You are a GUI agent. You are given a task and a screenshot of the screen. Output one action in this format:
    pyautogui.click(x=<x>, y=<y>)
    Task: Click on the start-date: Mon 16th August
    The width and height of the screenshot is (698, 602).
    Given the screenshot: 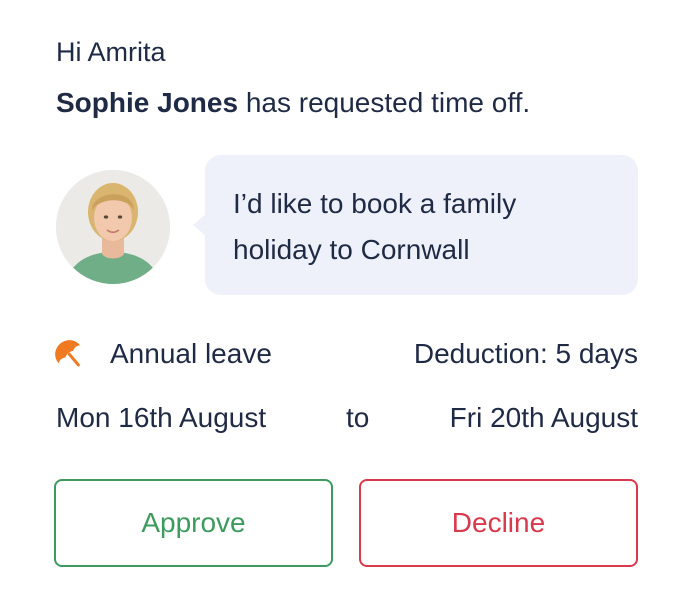 What is the action you would take?
    pyautogui.click(x=161, y=417)
    